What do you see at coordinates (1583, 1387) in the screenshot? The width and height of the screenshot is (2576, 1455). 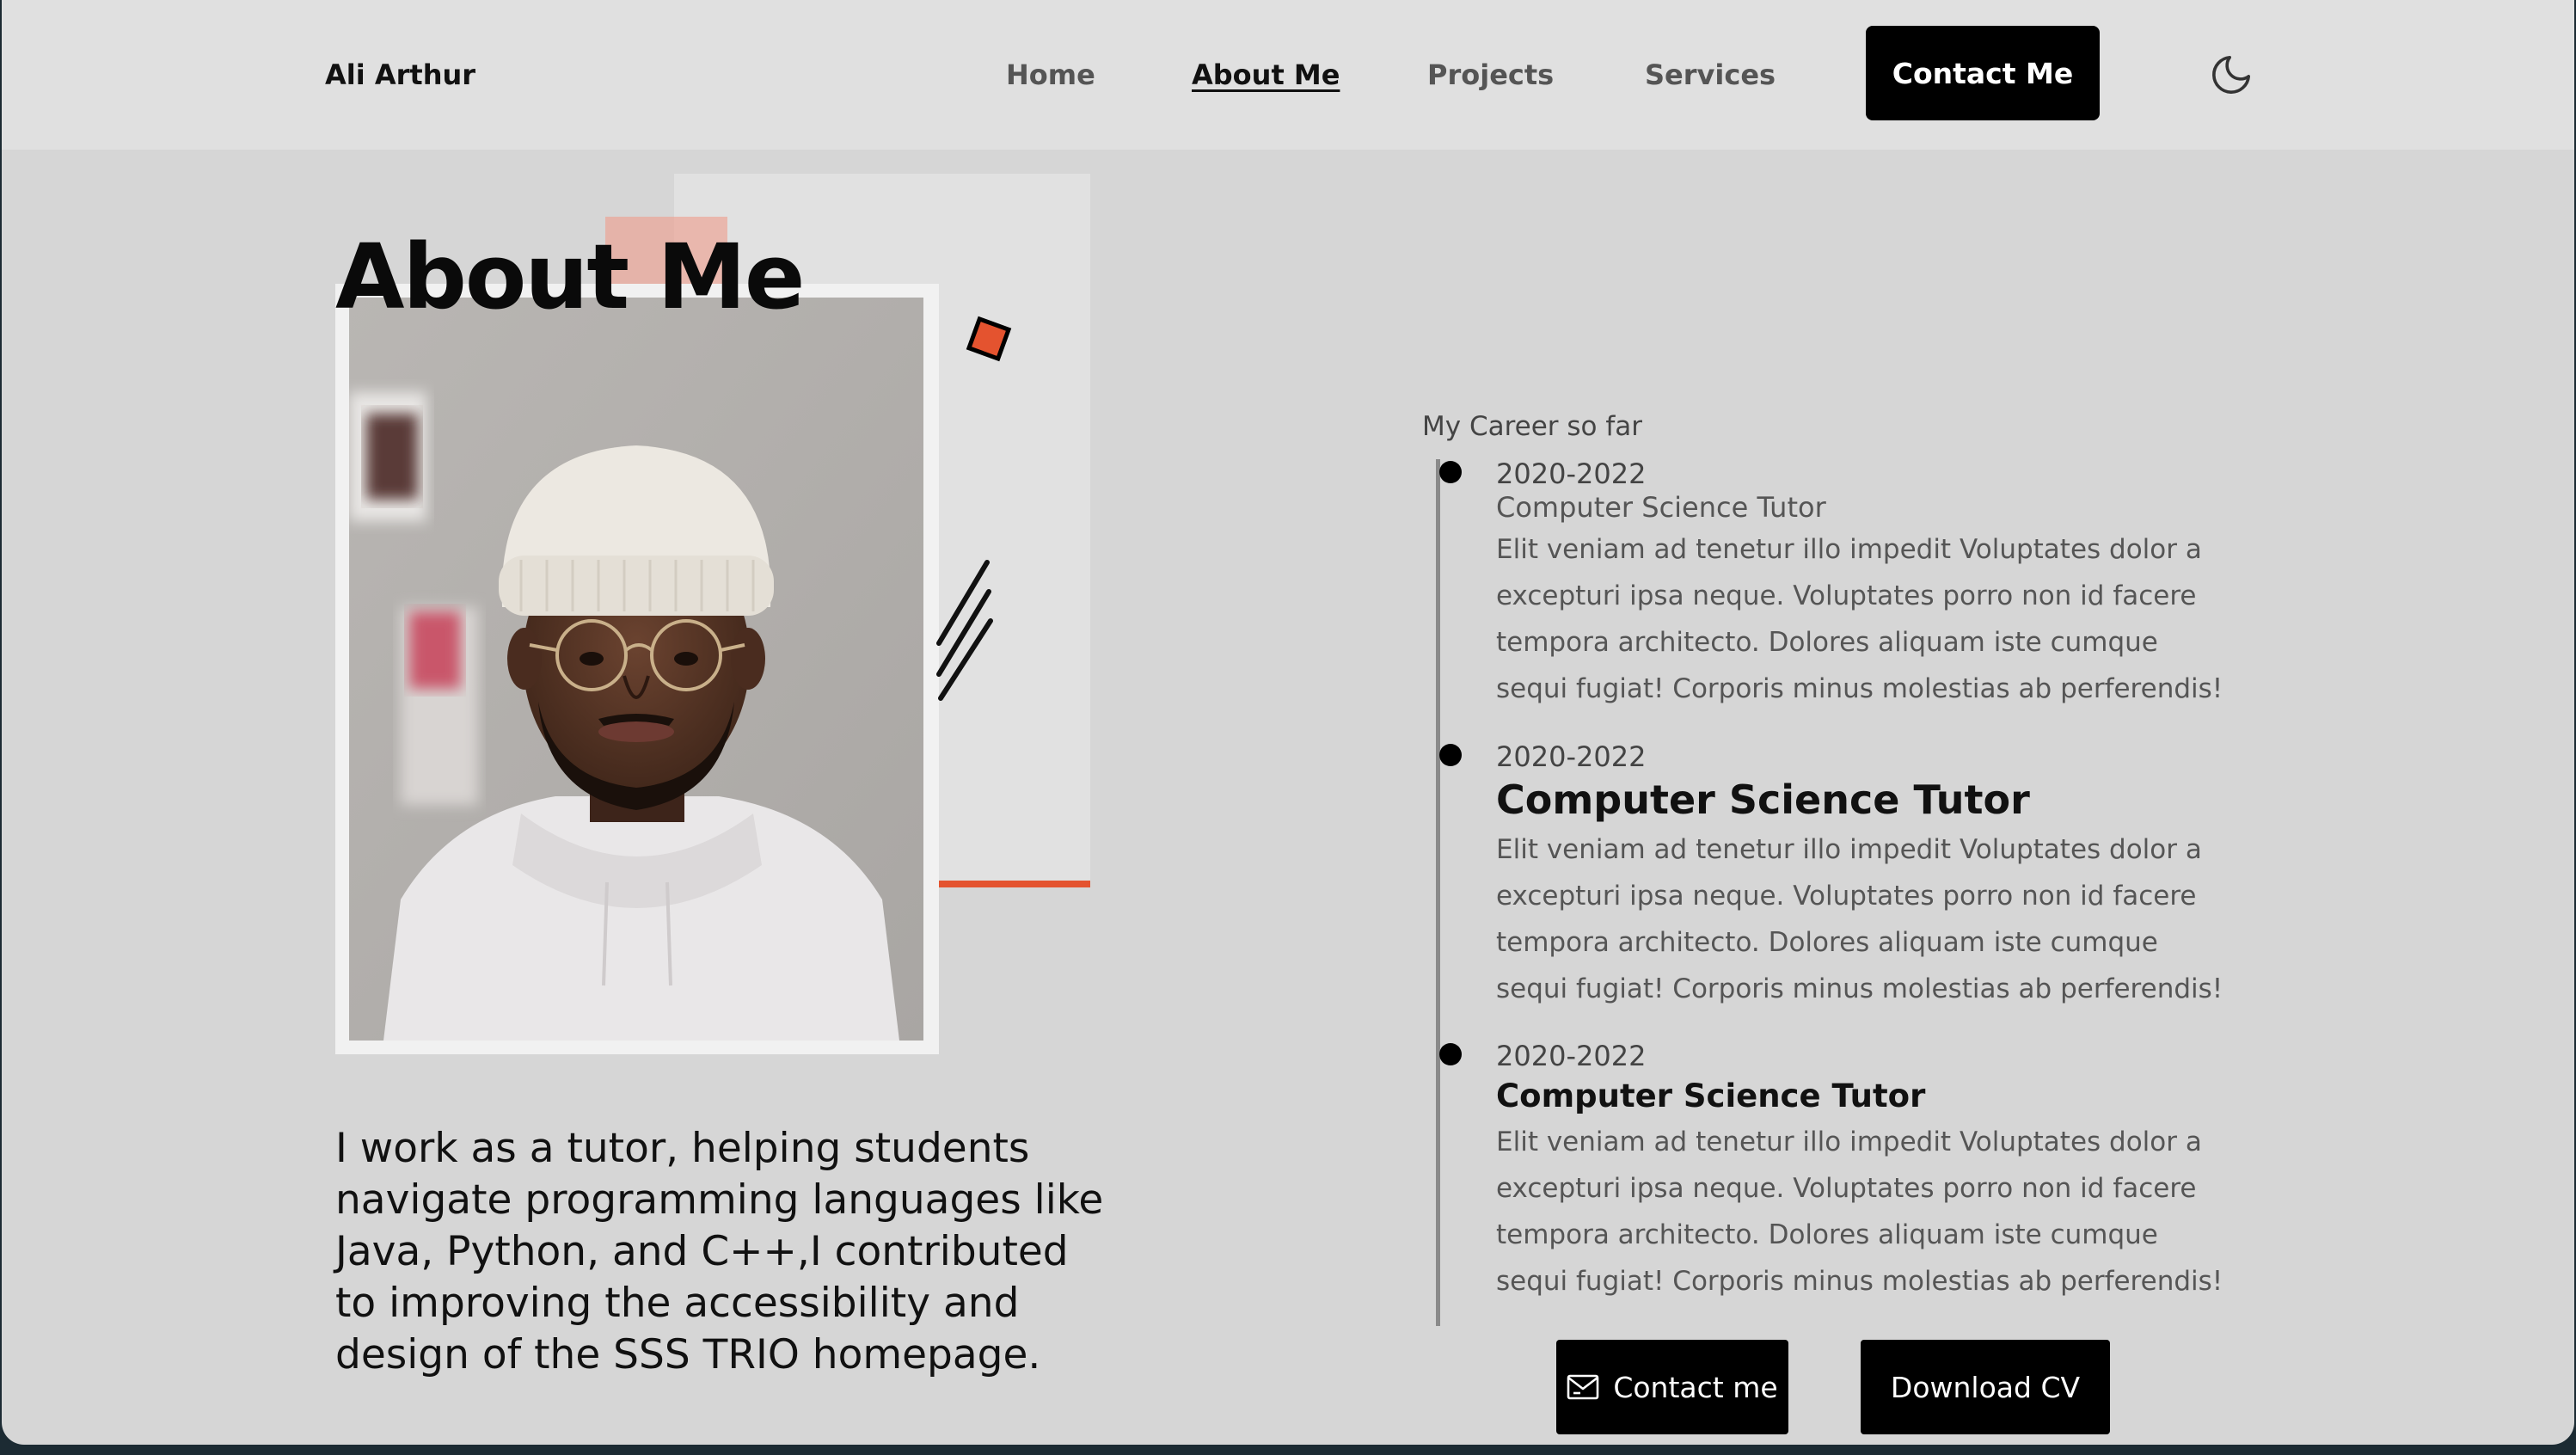 I see `mail-icon` at bounding box center [1583, 1387].